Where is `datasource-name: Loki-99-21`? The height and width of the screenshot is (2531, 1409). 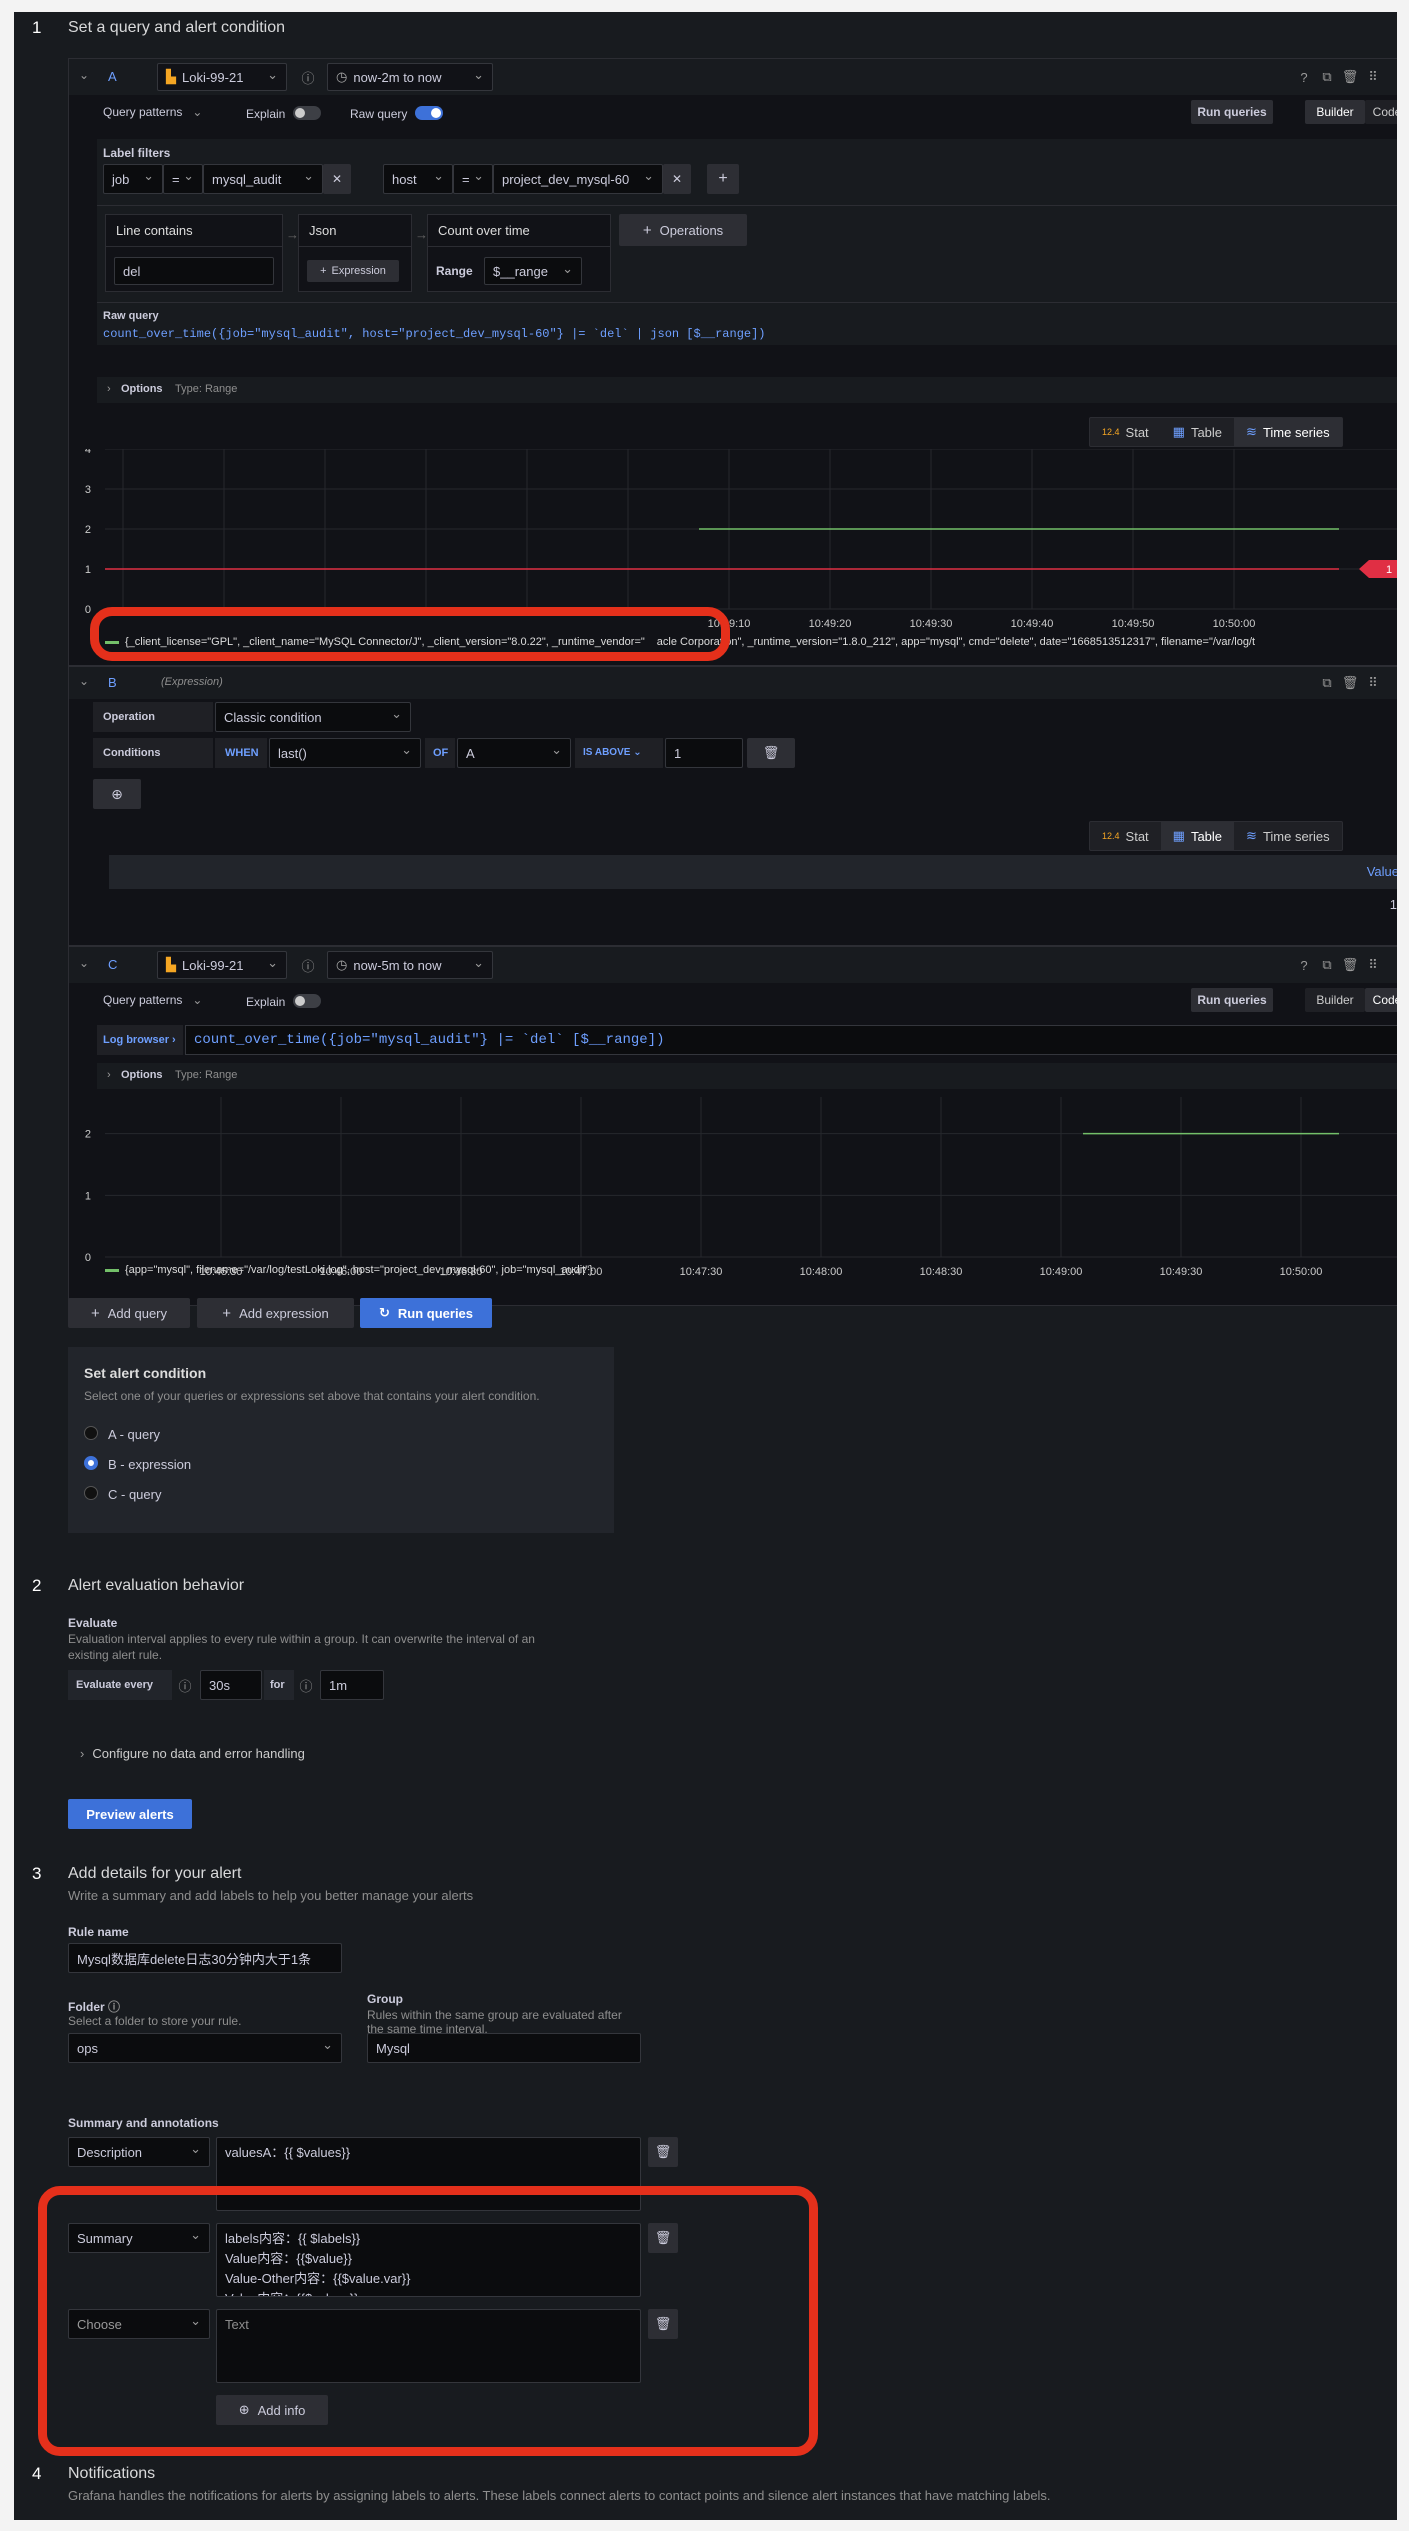 datasource-name: Loki-99-21 is located at coordinates (213, 77).